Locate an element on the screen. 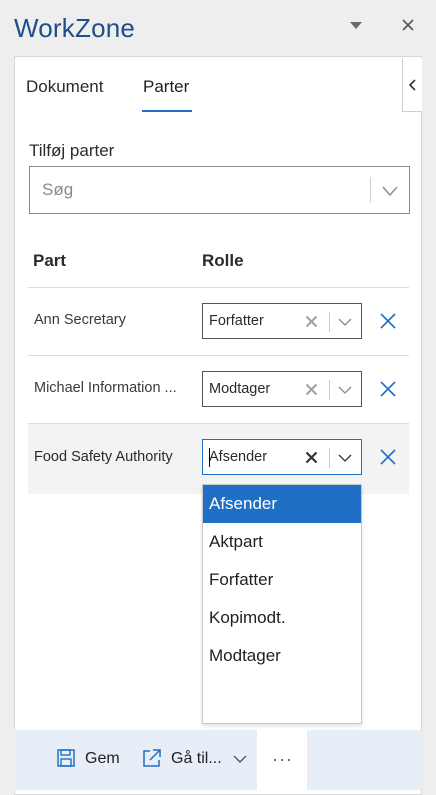 Image resolution: width=436 pixels, height=795 pixels. table-row: Ann Secretary Forfatter is located at coordinates (218, 322).